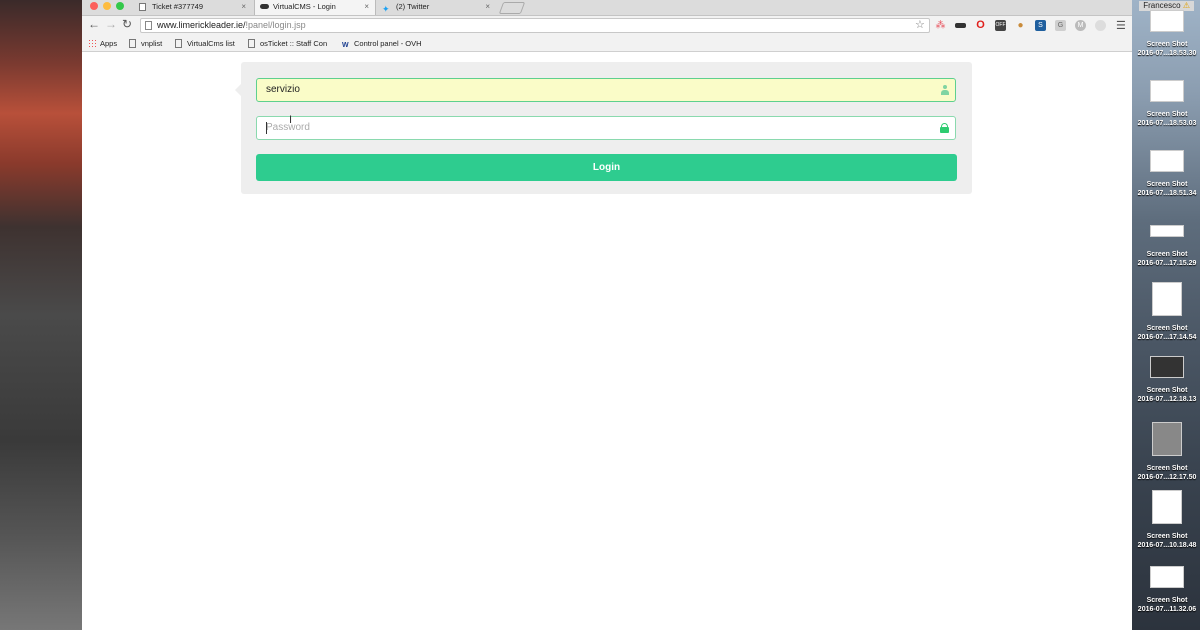  What do you see at coordinates (1080, 25) in the screenshot?
I see `m-icon: M` at bounding box center [1080, 25].